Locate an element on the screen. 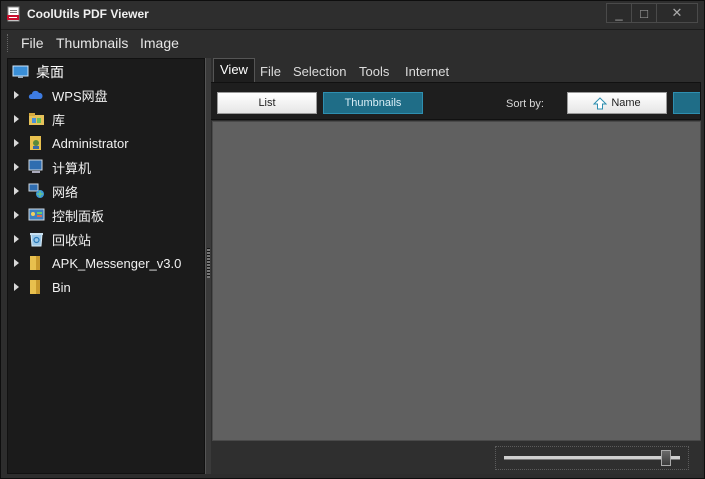 This screenshot has height=479, width=705. tree-root-label: 桌面 is located at coordinates (50, 72).